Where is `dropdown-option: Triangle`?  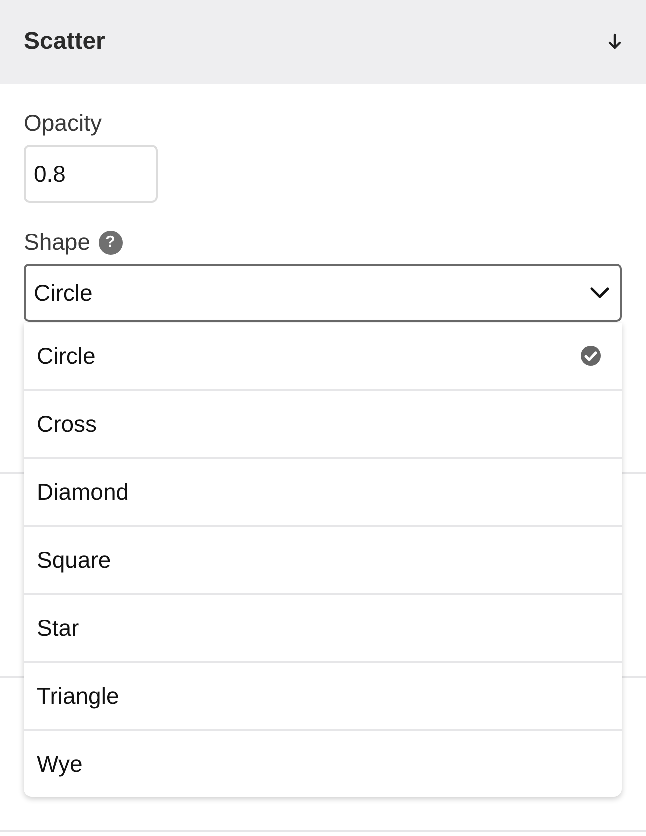 dropdown-option: Triangle is located at coordinates (323, 695).